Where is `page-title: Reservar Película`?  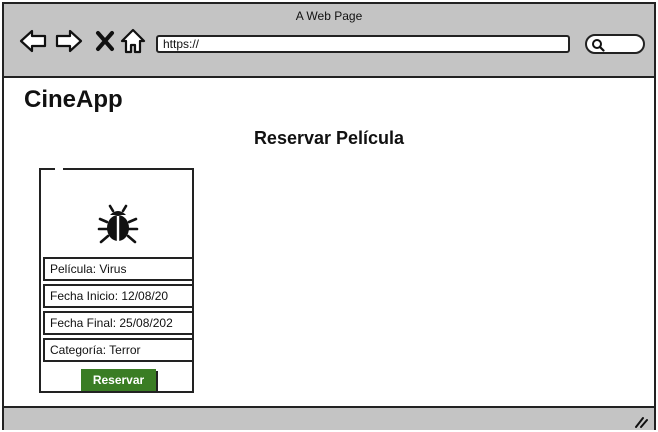 page-title: Reservar Película is located at coordinates (329, 138).